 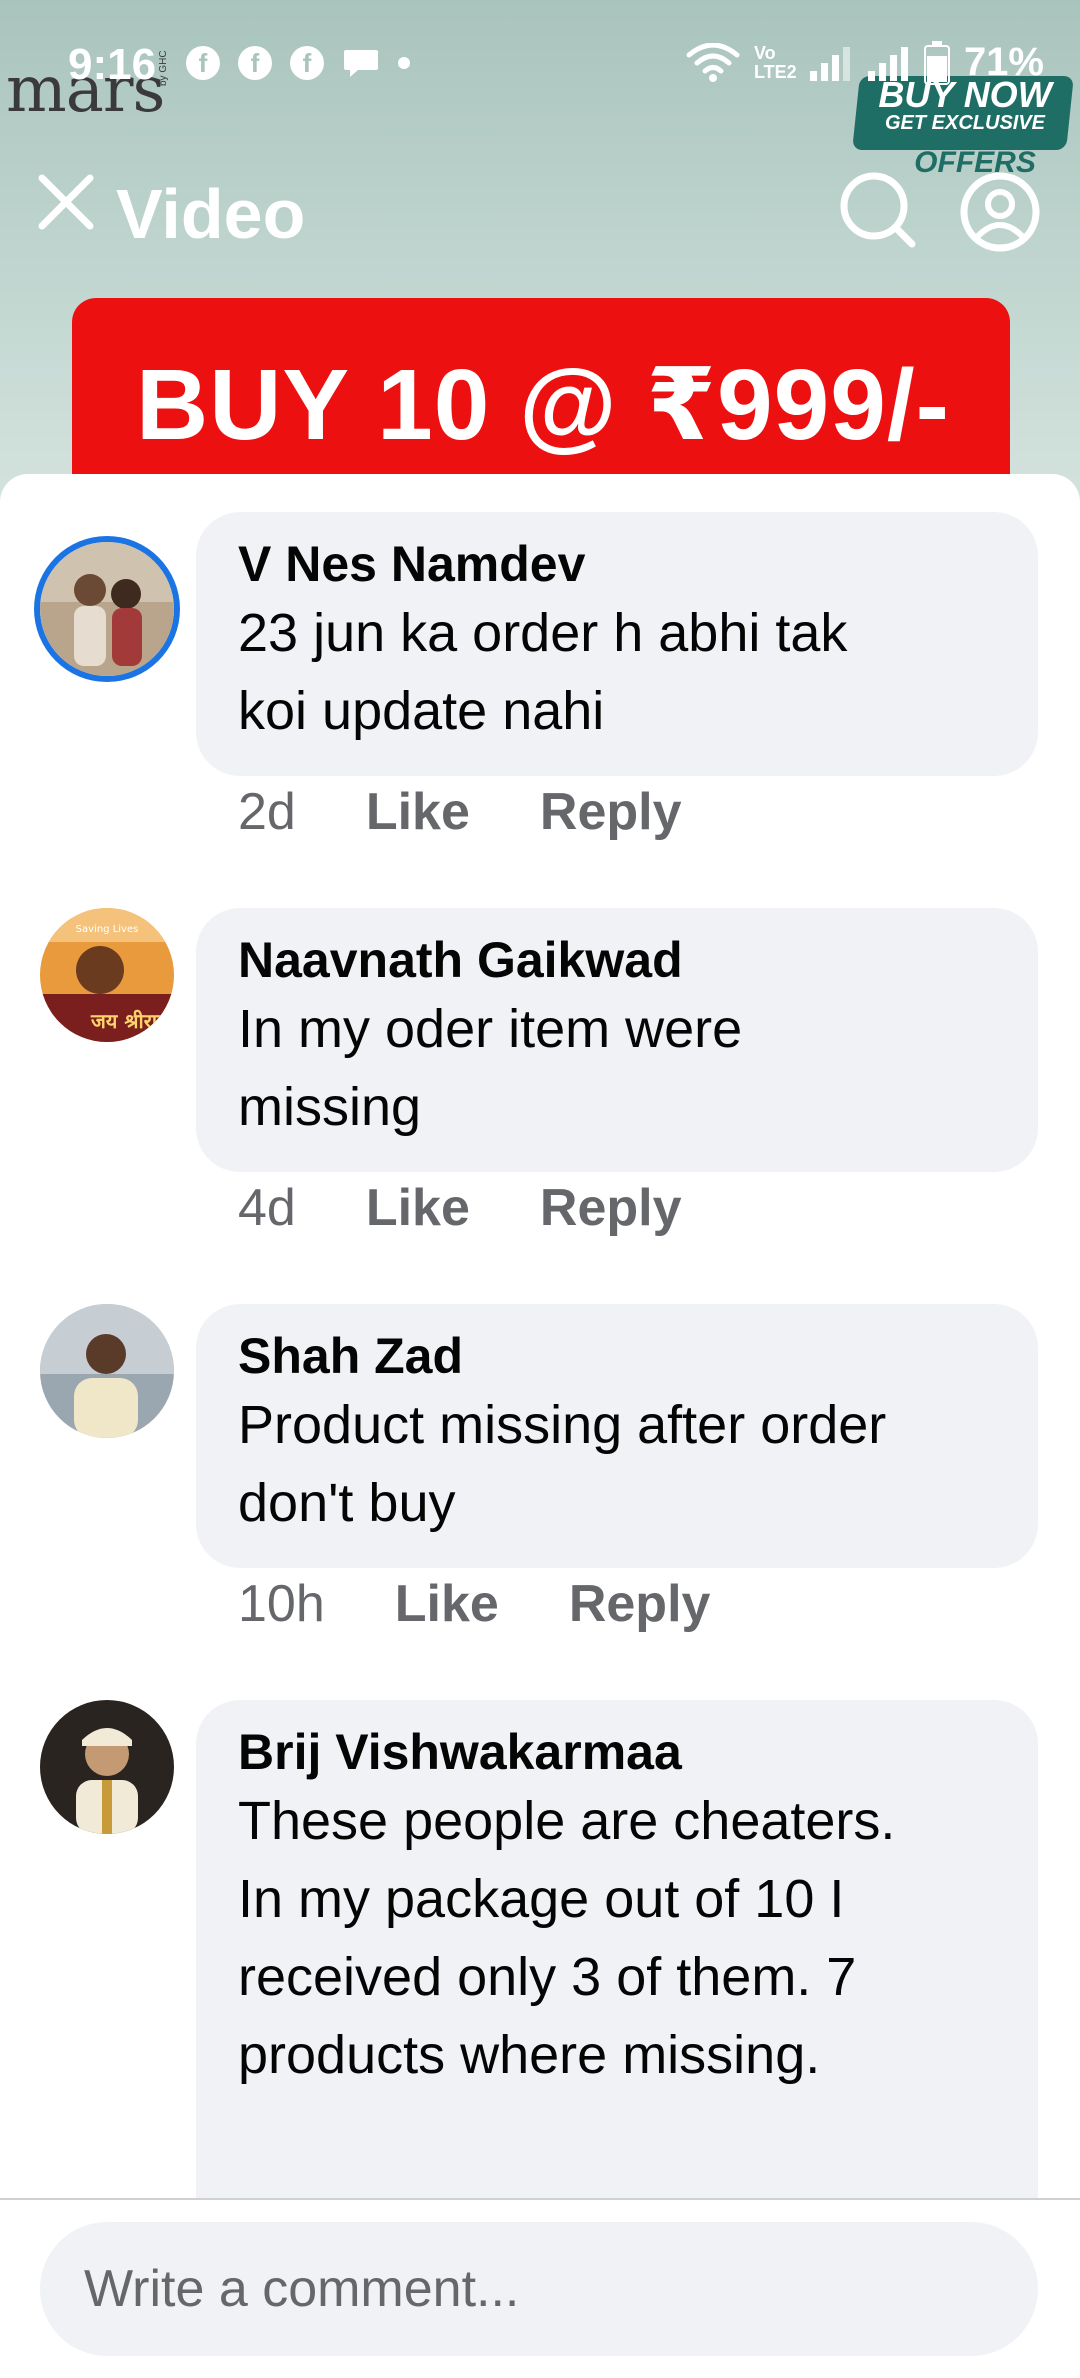 What do you see at coordinates (211, 214) in the screenshot?
I see `page-title: Video` at bounding box center [211, 214].